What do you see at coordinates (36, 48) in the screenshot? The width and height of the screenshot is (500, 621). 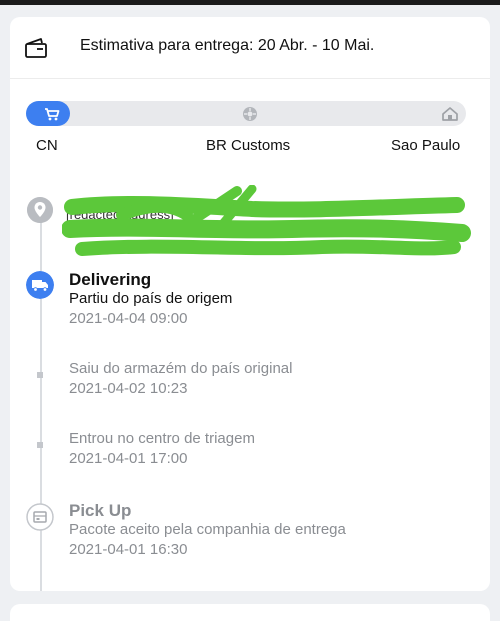 I see `wallet-icon` at bounding box center [36, 48].